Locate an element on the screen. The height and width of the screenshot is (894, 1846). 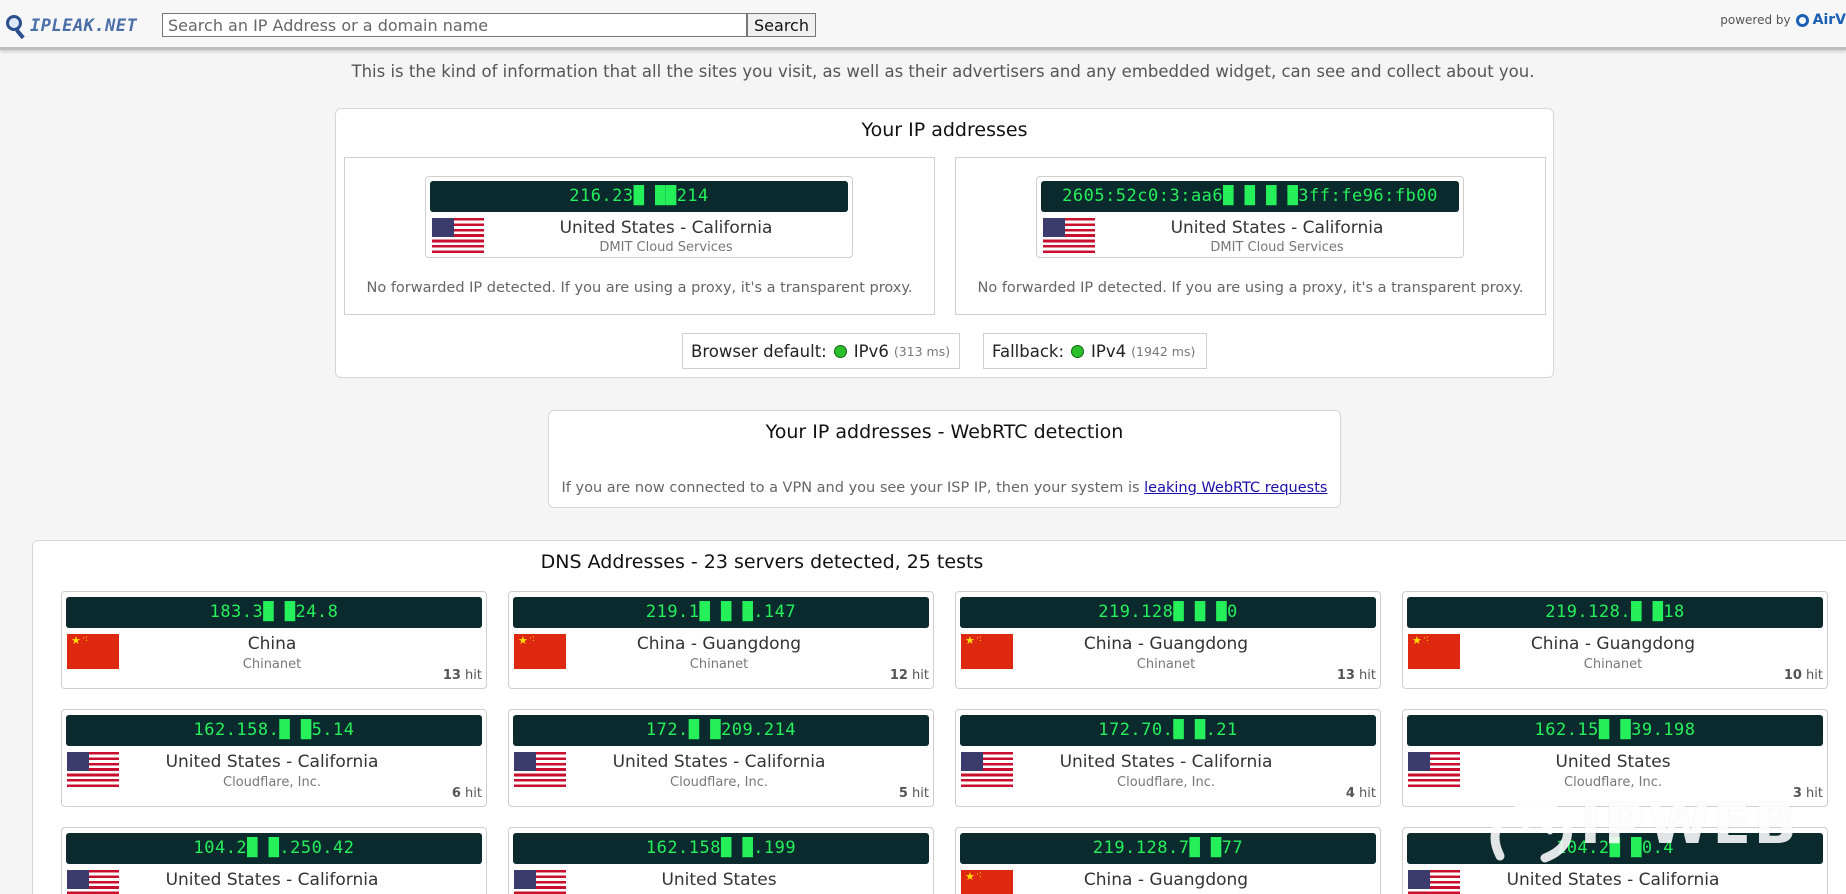
site-logo: IPLEAK.NET is located at coordinates (71, 26).